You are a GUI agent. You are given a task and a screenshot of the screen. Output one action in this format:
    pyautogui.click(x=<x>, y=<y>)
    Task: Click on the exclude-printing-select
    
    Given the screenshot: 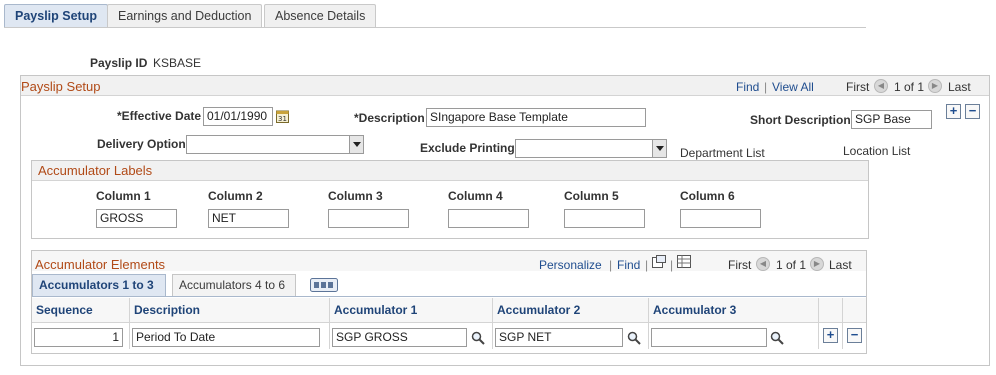 What is the action you would take?
    pyautogui.click(x=591, y=148)
    